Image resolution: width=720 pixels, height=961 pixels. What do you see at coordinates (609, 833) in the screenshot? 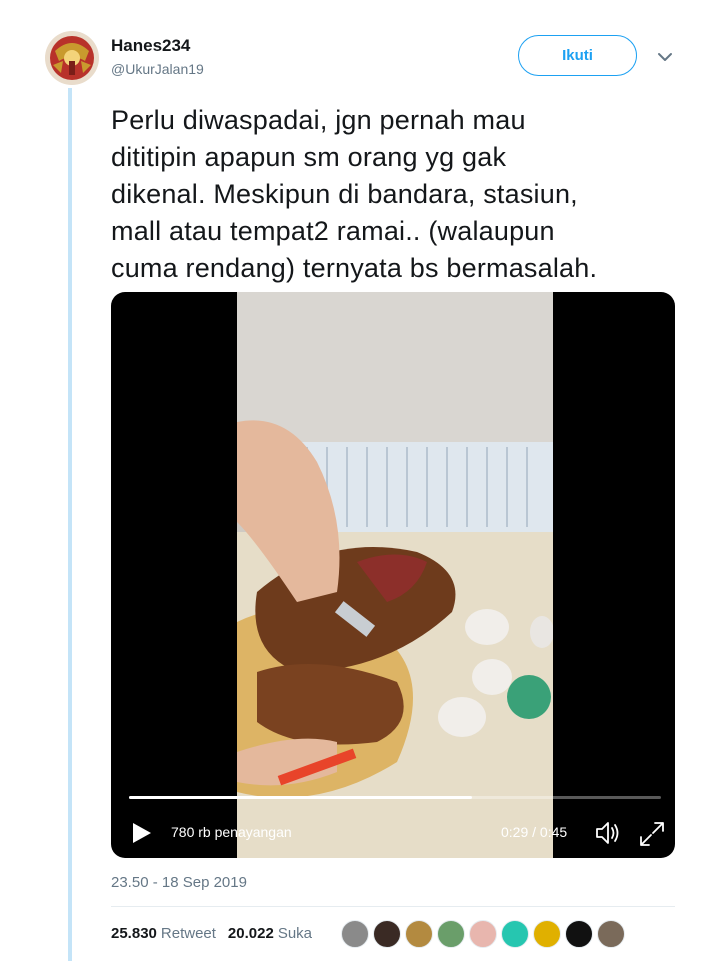
I see `volume-icon` at bounding box center [609, 833].